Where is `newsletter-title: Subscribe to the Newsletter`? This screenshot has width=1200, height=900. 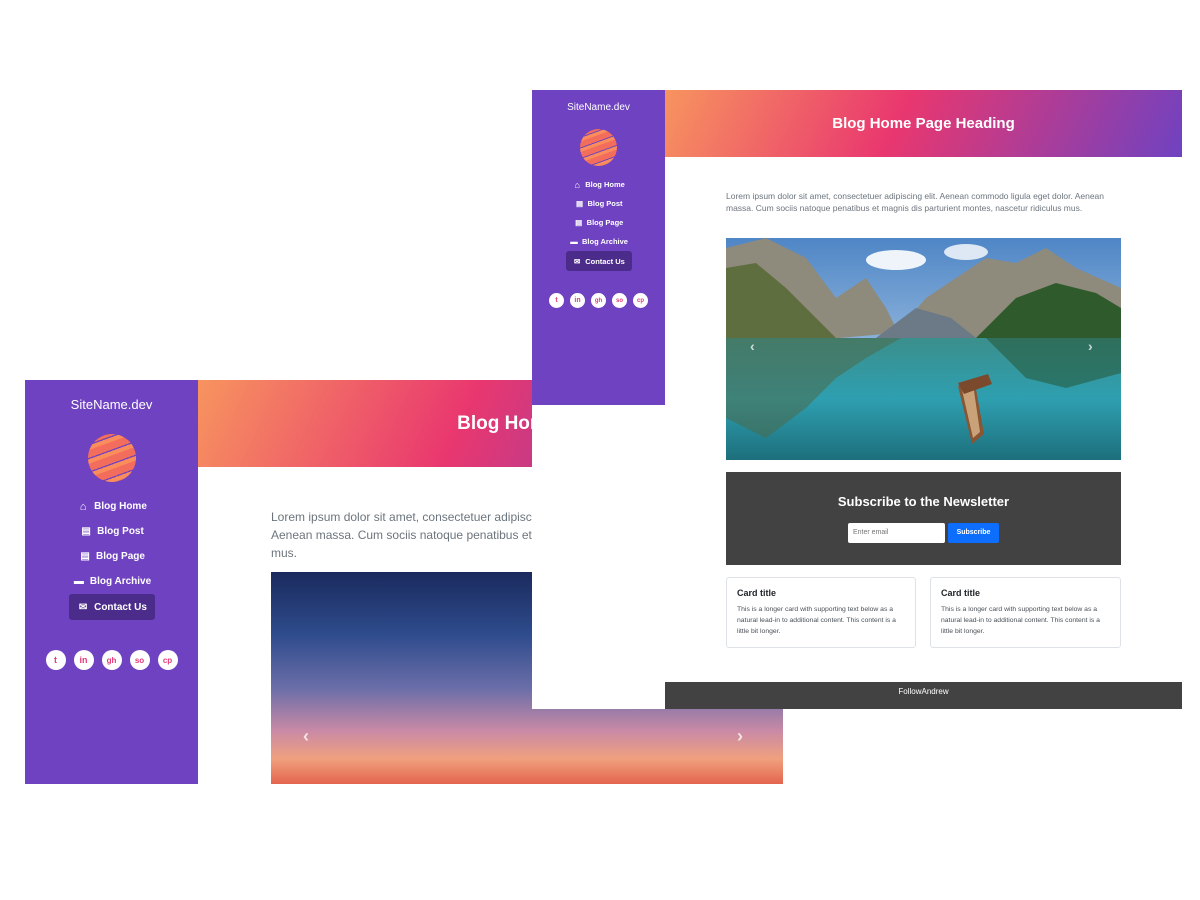
newsletter-title: Subscribe to the Newsletter is located at coordinates (923, 501).